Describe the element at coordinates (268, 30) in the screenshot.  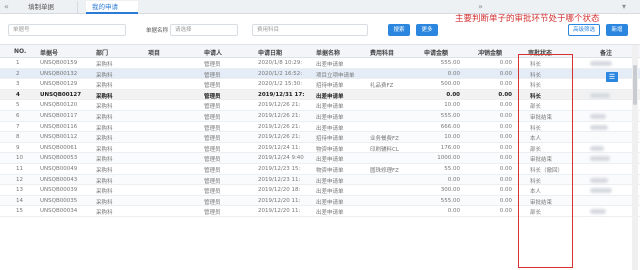
I see `expense-placeholder: 费用科目` at that location.